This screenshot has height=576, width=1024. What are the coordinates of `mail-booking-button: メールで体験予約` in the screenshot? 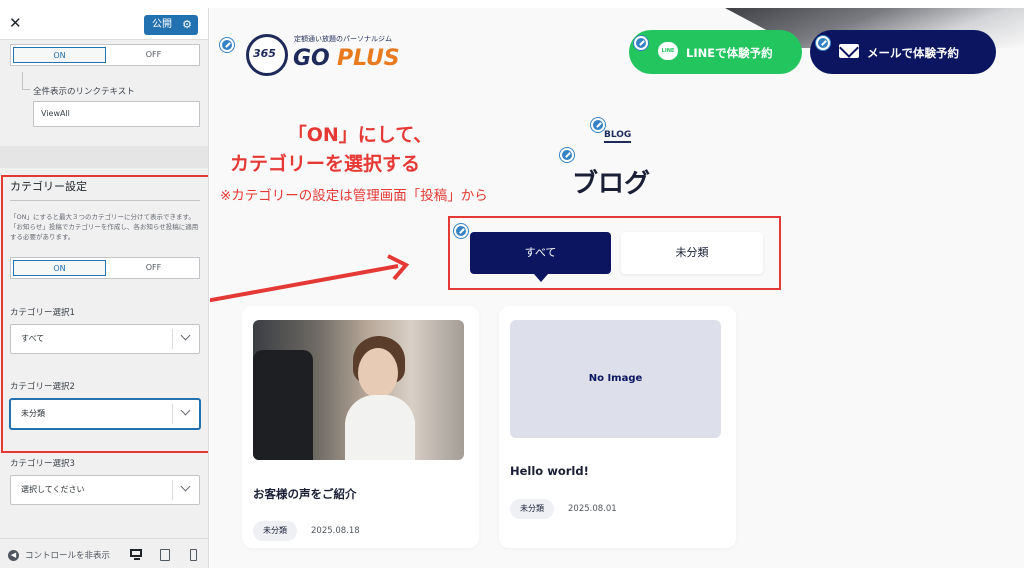 It's located at (903, 52).